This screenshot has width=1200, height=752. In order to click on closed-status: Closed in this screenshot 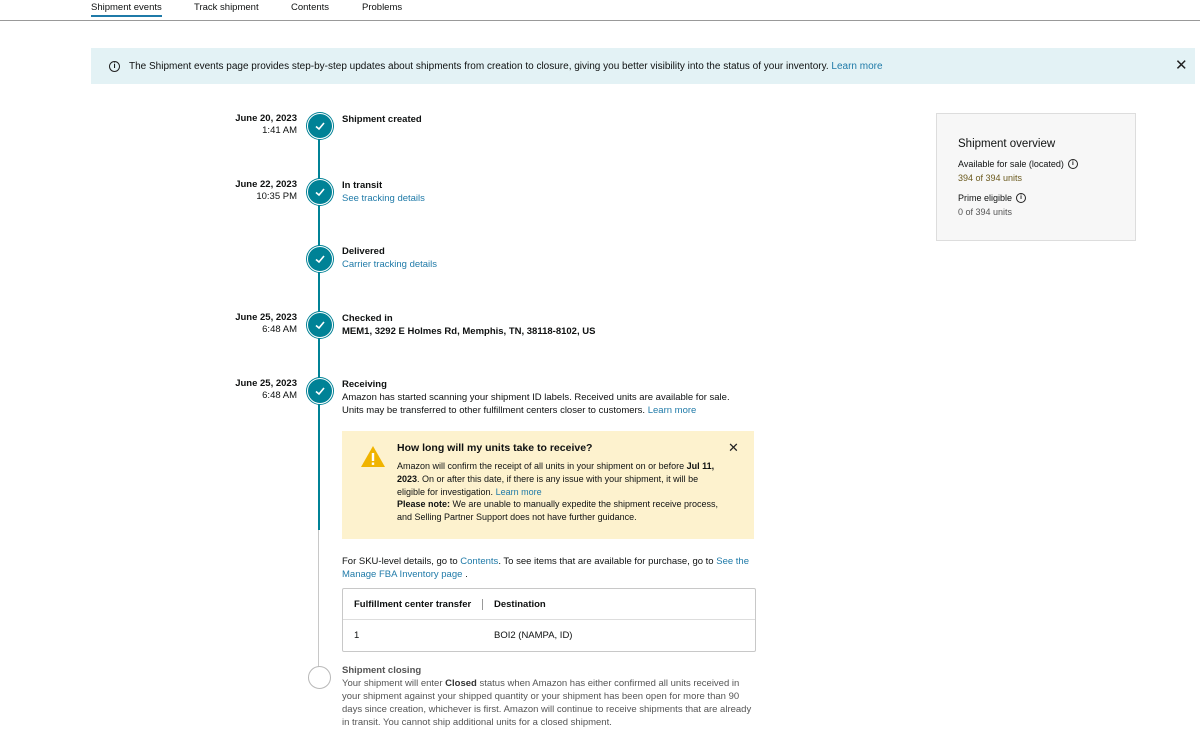, I will do `click(461, 683)`.